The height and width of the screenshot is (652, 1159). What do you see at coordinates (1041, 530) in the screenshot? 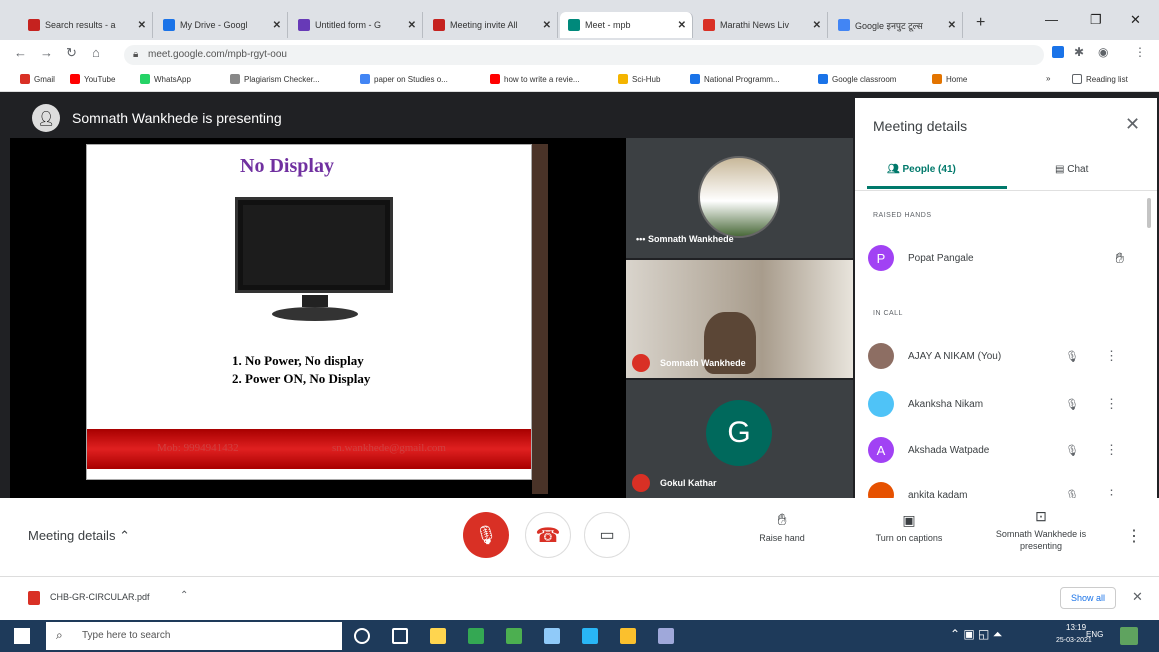
I see `presenting-button: ⊡ Somnath Wankhede is presenting` at bounding box center [1041, 530].